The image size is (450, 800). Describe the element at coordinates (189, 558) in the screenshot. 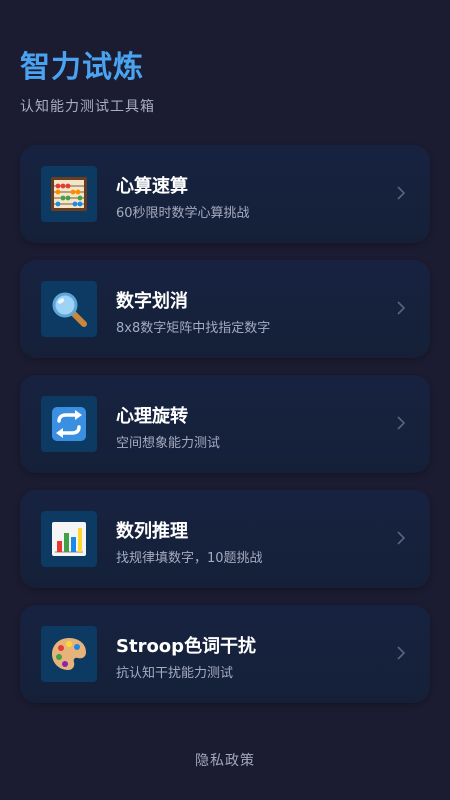

I see `card-description: 找规律填数字，10题挑战` at that location.